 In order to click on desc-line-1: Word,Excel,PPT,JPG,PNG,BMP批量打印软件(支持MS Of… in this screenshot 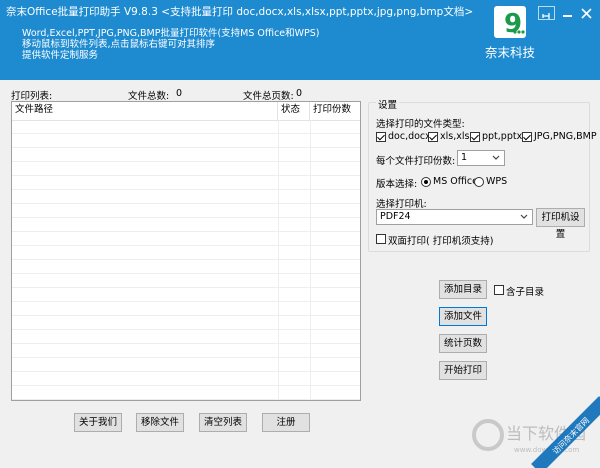, I will do `click(171, 33)`.